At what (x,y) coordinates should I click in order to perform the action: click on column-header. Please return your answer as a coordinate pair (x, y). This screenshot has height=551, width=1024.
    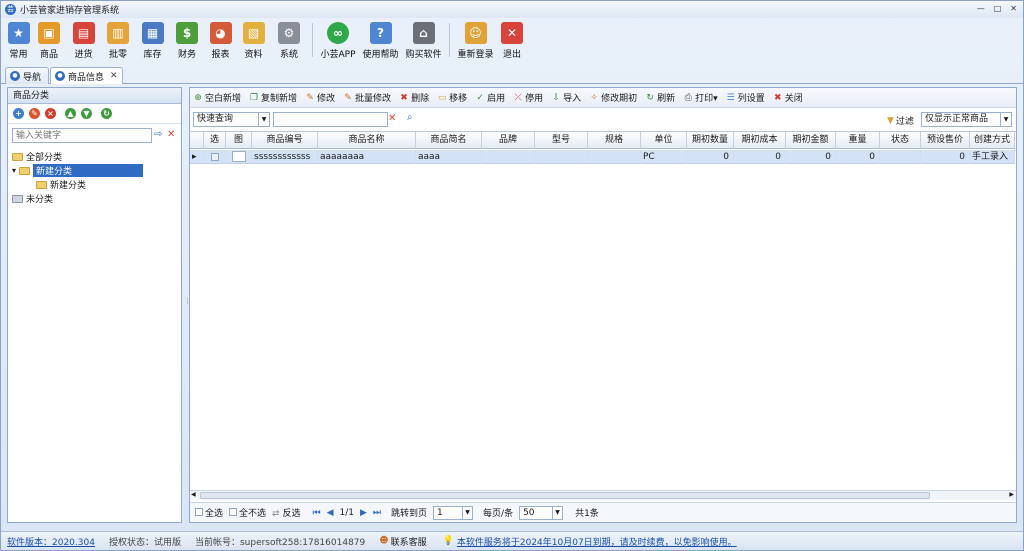
    Looking at the image, I should click on (197, 140).